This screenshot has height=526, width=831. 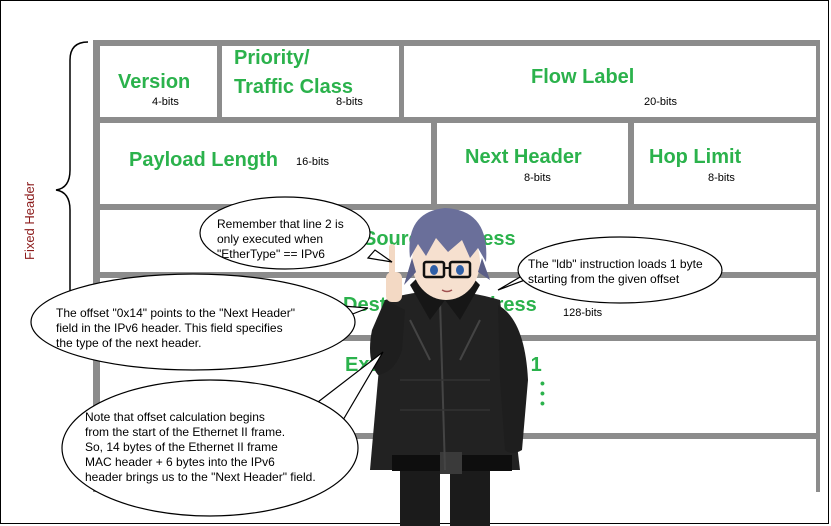 What do you see at coordinates (615, 264) in the screenshot?
I see `callout-ldb-line: The "ldb" instruction loads 1 byte` at bounding box center [615, 264].